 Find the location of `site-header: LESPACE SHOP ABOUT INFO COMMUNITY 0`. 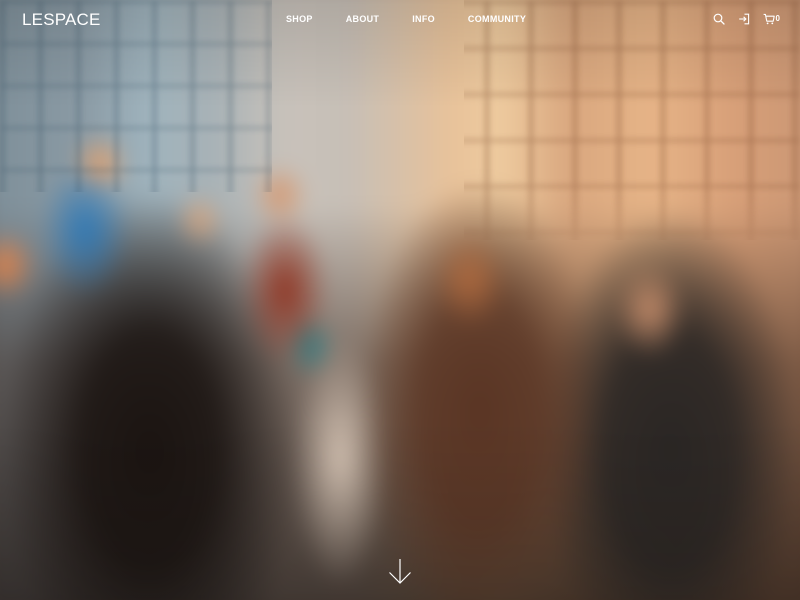

site-header: LESPACE SHOP ABOUT INFO COMMUNITY 0 is located at coordinates (400, 20).